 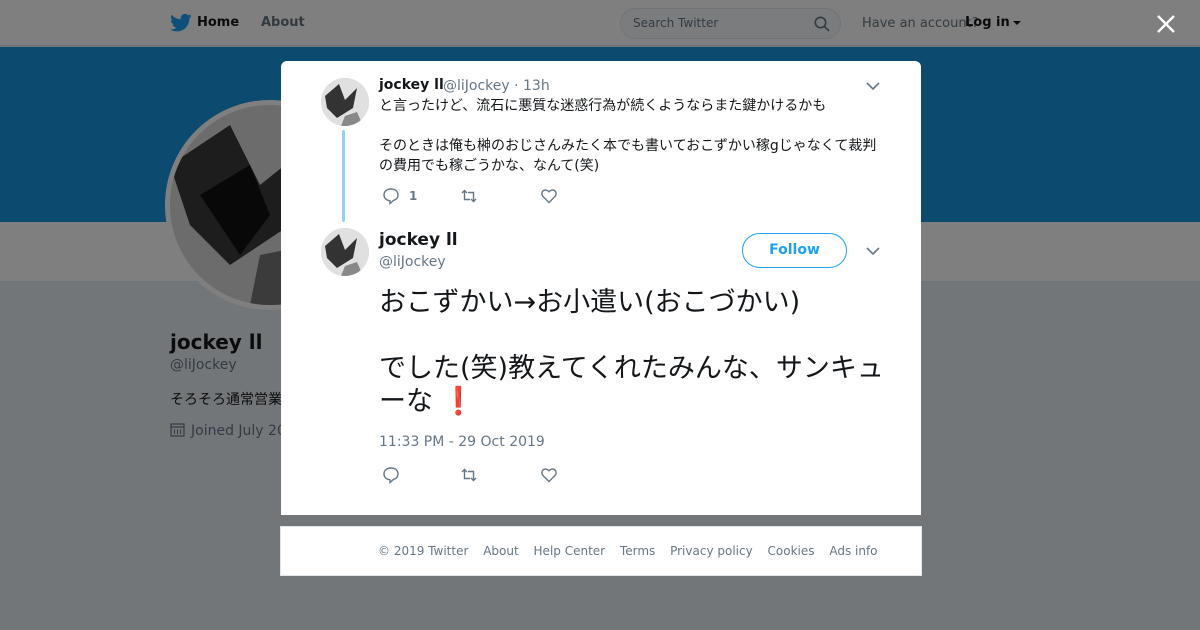 I want to click on footer-copyright: © 2019 Twitter, so click(x=423, y=551).